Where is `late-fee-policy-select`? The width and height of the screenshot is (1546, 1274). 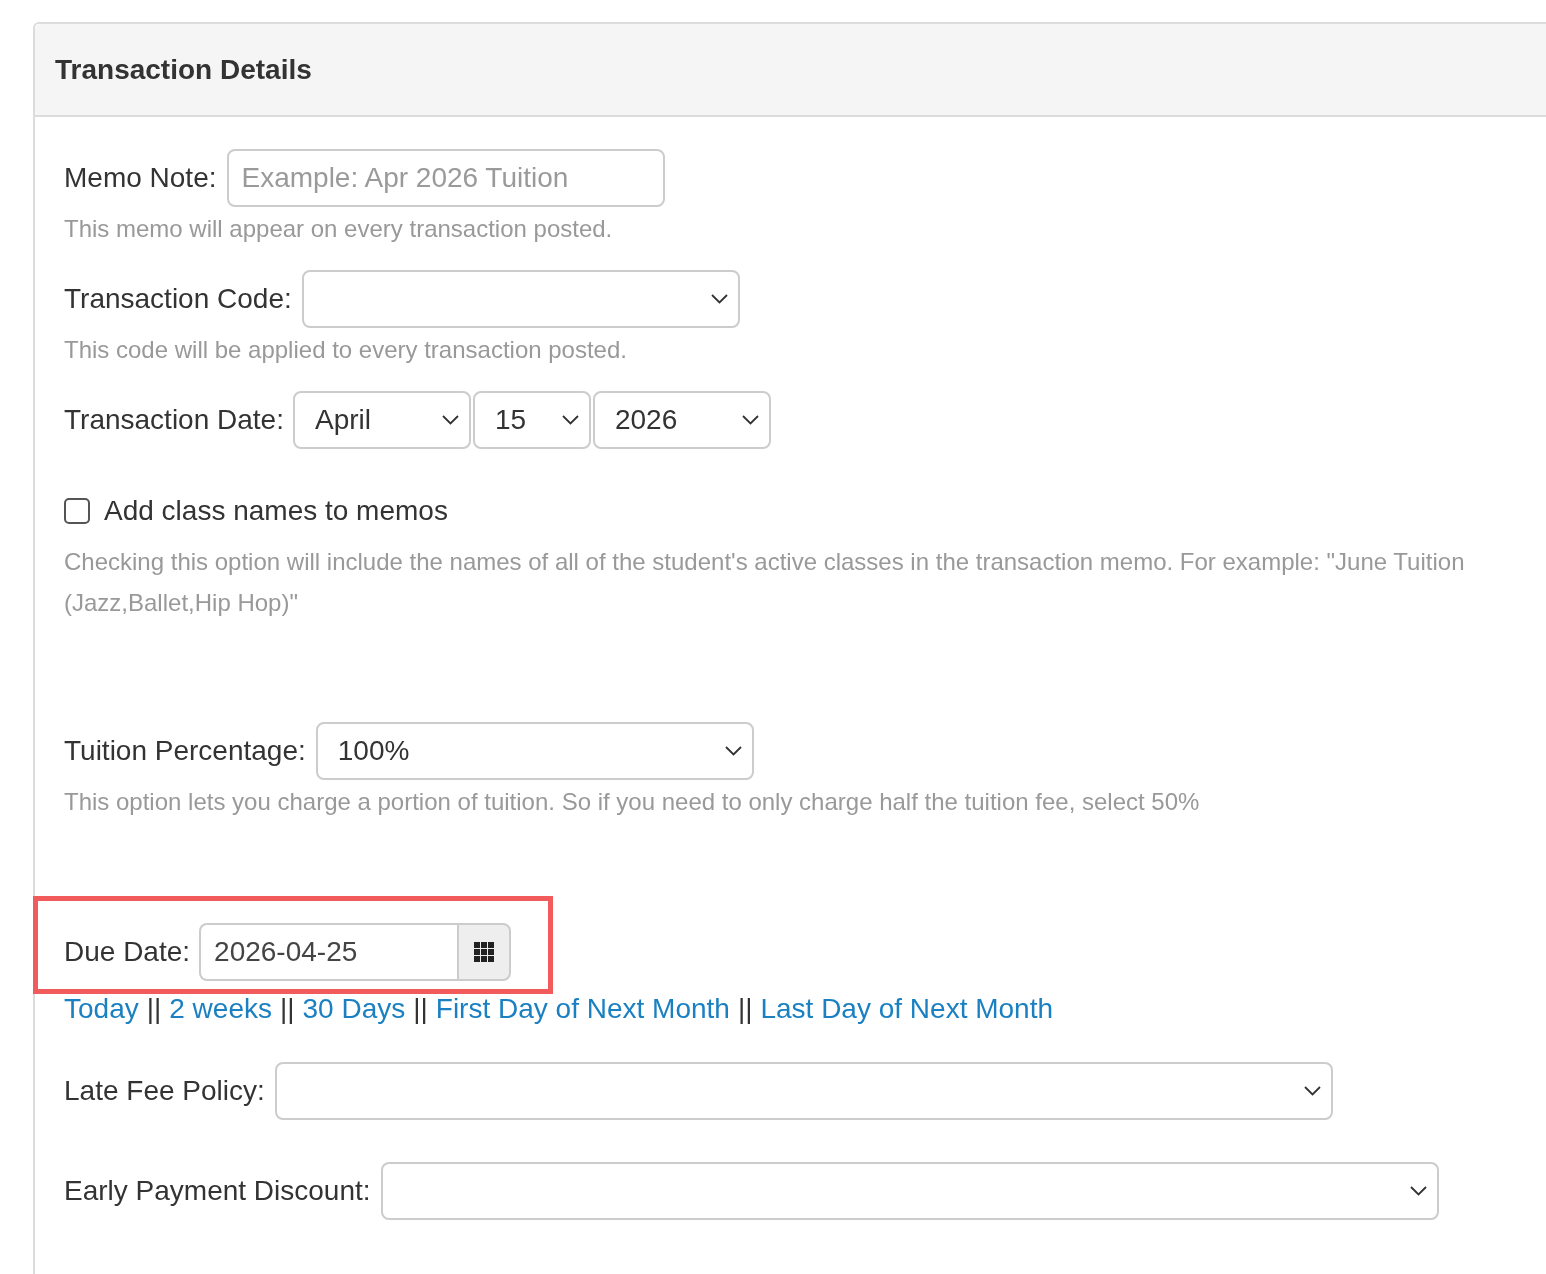
late-fee-policy-select is located at coordinates (803, 1091).